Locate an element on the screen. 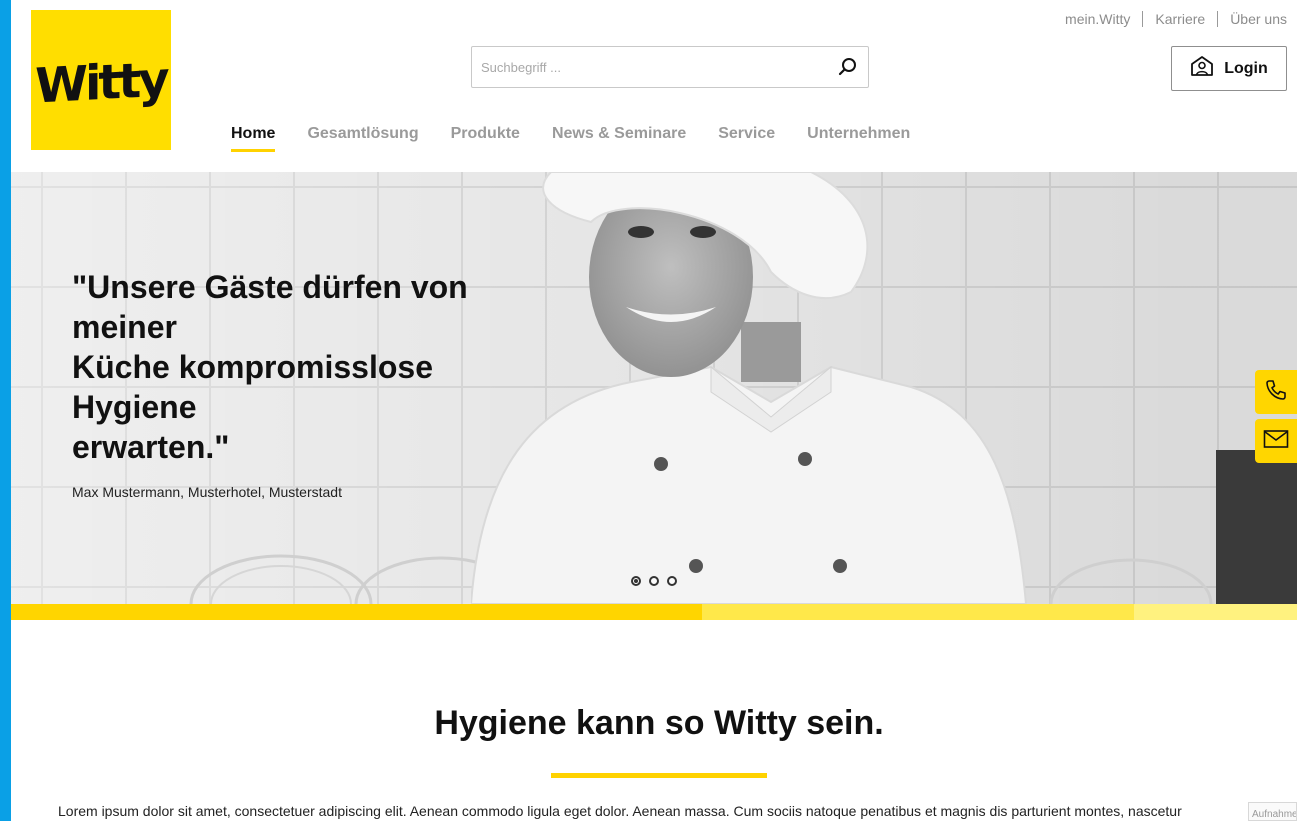 Image resolution: width=1297 pixels, height=821 pixels. top-link-mein-witty: mein.Witty is located at coordinates (1097, 19).